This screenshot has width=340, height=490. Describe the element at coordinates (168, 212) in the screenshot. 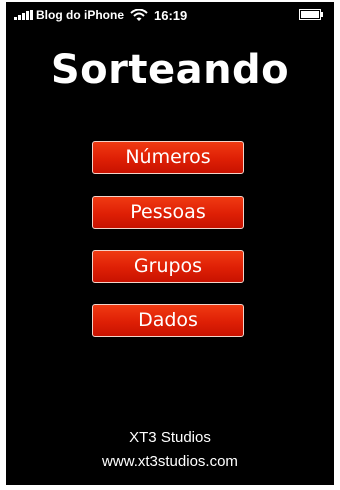

I see `pessoas-button: Pessoas` at that location.